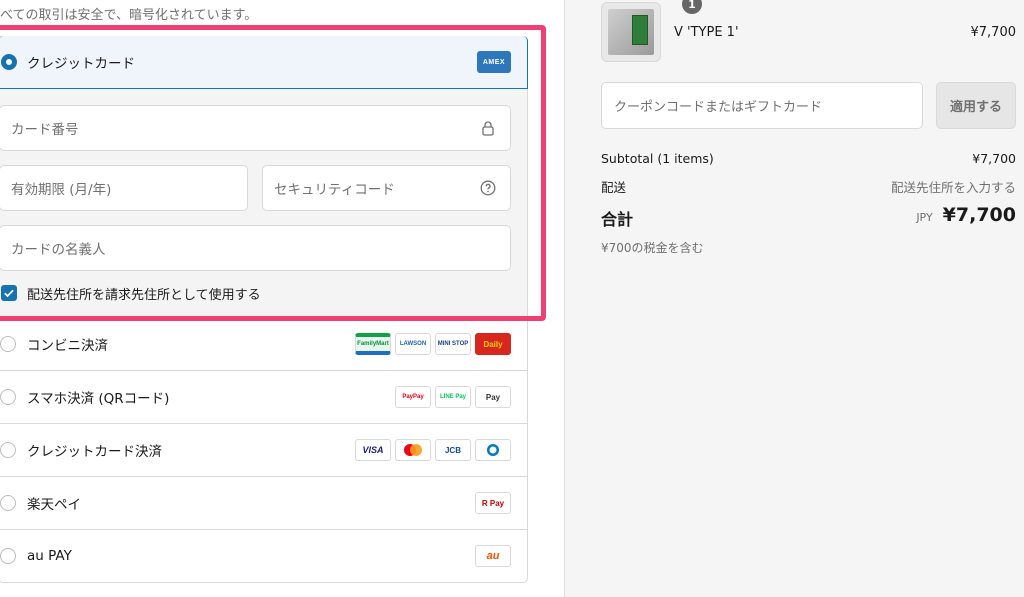 Image resolution: width=1024 pixels, height=597 pixels. What do you see at coordinates (488, 128) in the screenshot?
I see `lock-icon` at bounding box center [488, 128].